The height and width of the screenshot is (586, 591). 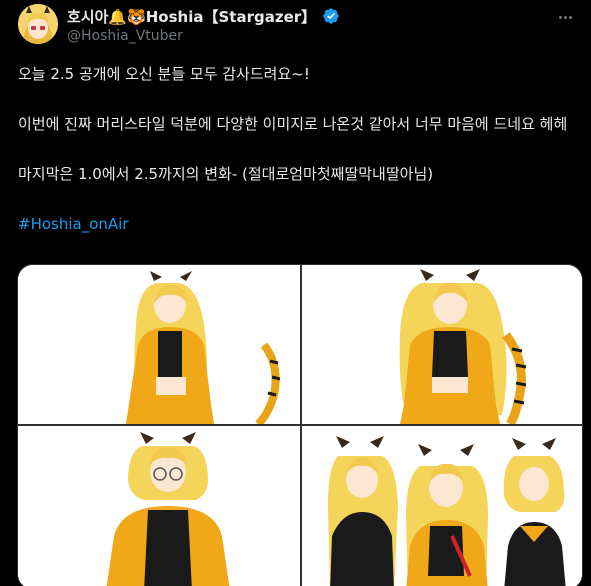 What do you see at coordinates (164, 74) in the screenshot?
I see `tweet-line-1: 오늘 2.5 공개에 오신 분들 모두 감사드려요~!` at bounding box center [164, 74].